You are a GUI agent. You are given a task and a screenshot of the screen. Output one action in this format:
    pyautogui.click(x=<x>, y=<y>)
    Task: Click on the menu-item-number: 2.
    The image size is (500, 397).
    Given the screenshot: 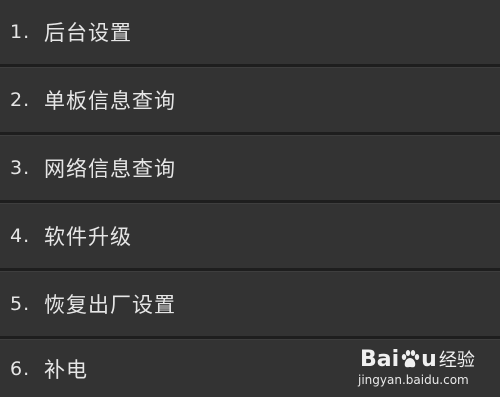 What is the action you would take?
    pyautogui.click(x=20, y=100)
    